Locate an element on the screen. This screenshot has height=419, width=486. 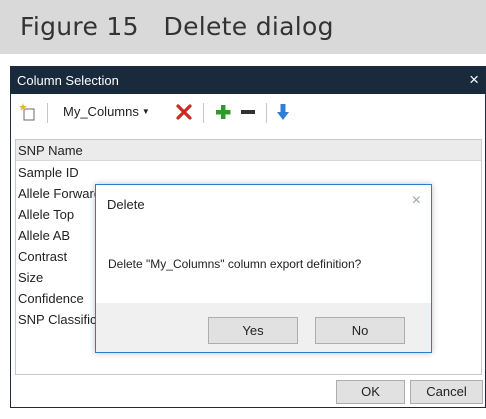
remove-icon is located at coordinates (248, 112).